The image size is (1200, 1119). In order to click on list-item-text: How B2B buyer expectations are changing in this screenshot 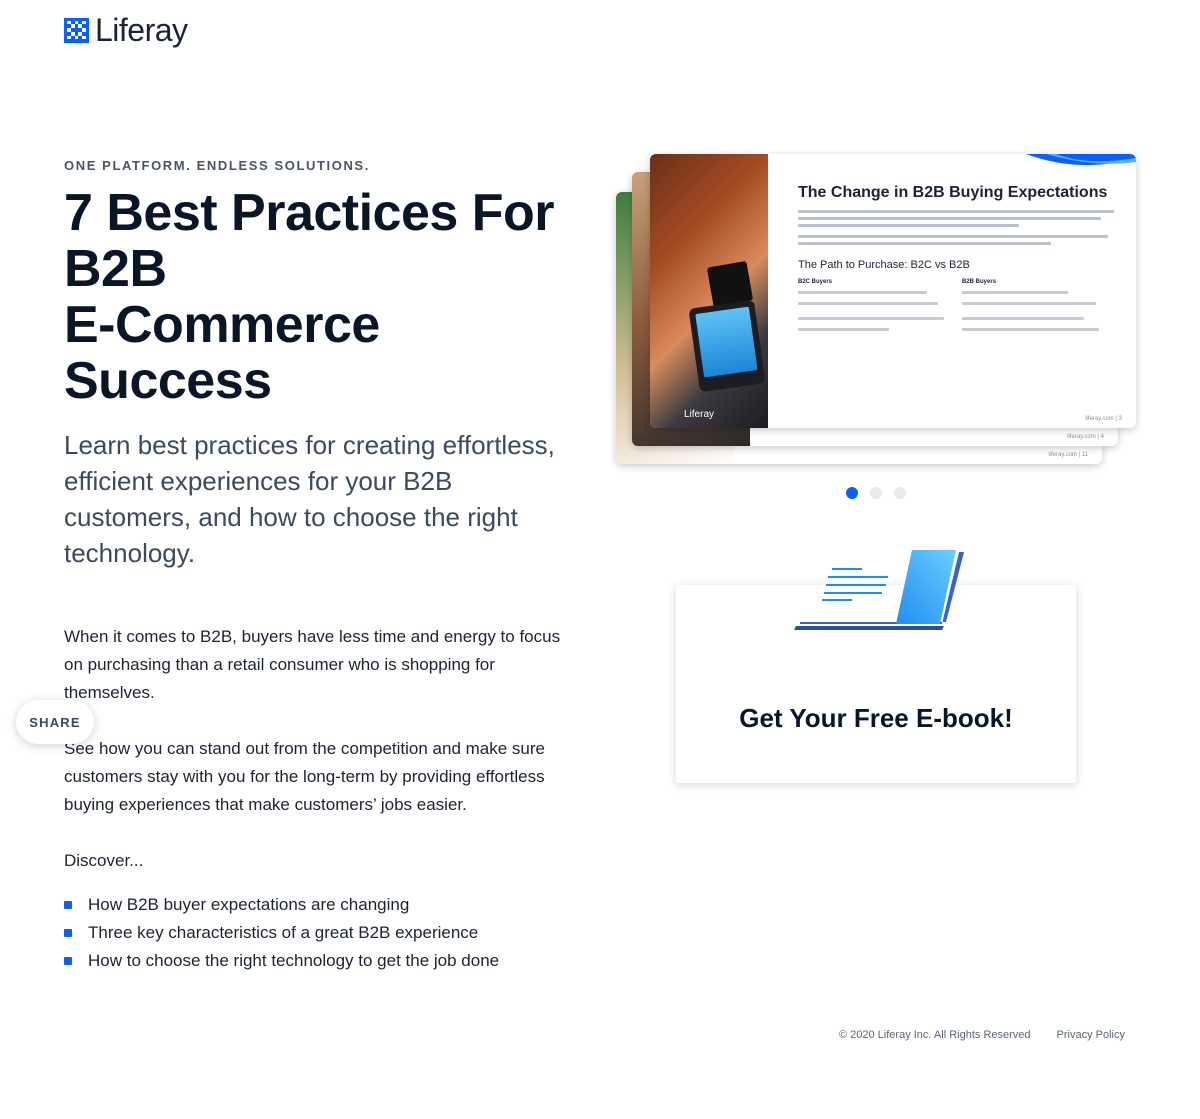, I will do `click(249, 904)`.